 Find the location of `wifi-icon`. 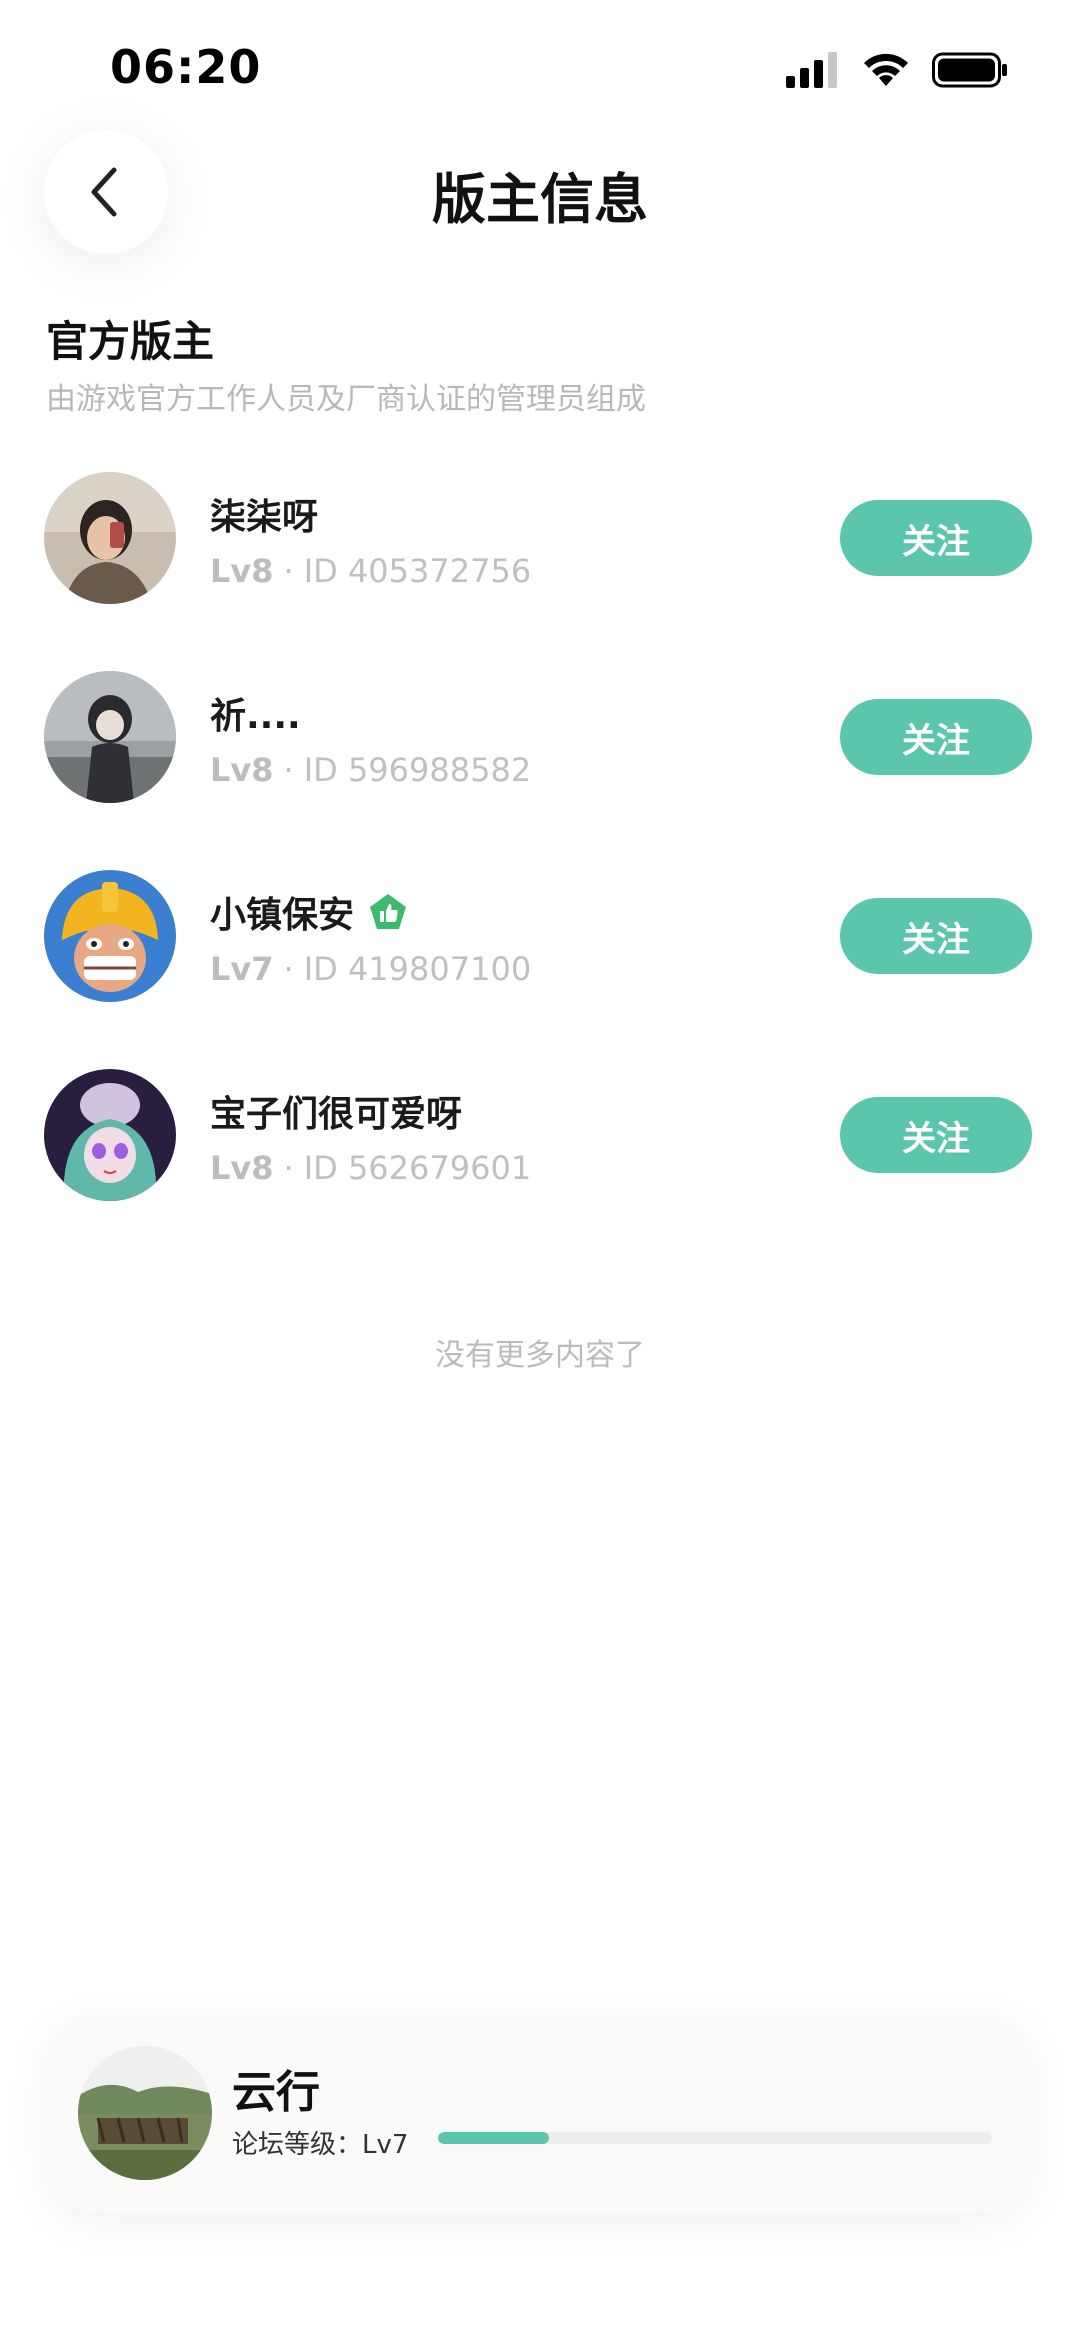

wifi-icon is located at coordinates (886, 69).